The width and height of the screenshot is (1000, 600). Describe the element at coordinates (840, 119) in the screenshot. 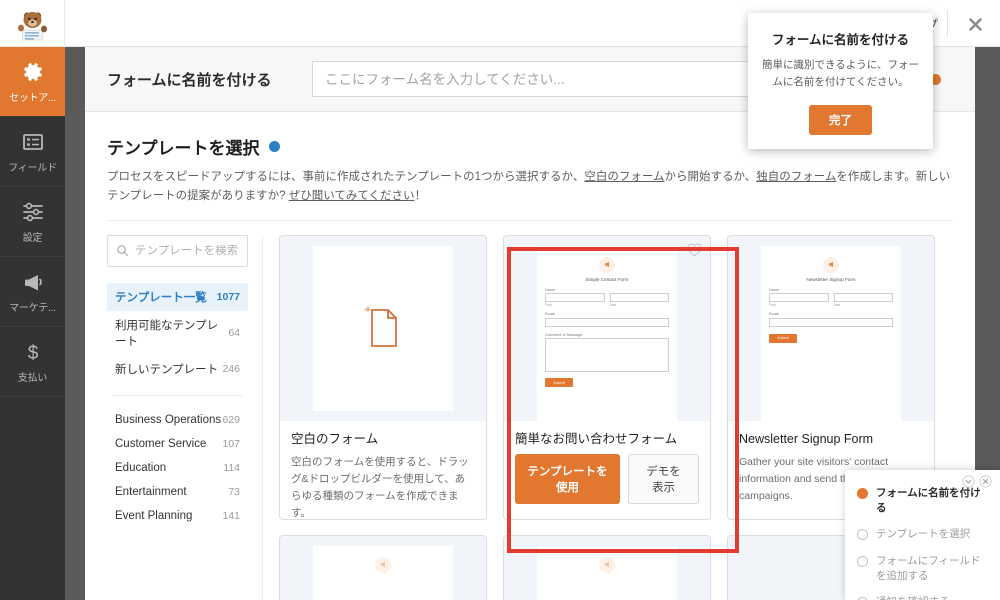

I see `tooltip-done-button: 完了` at that location.